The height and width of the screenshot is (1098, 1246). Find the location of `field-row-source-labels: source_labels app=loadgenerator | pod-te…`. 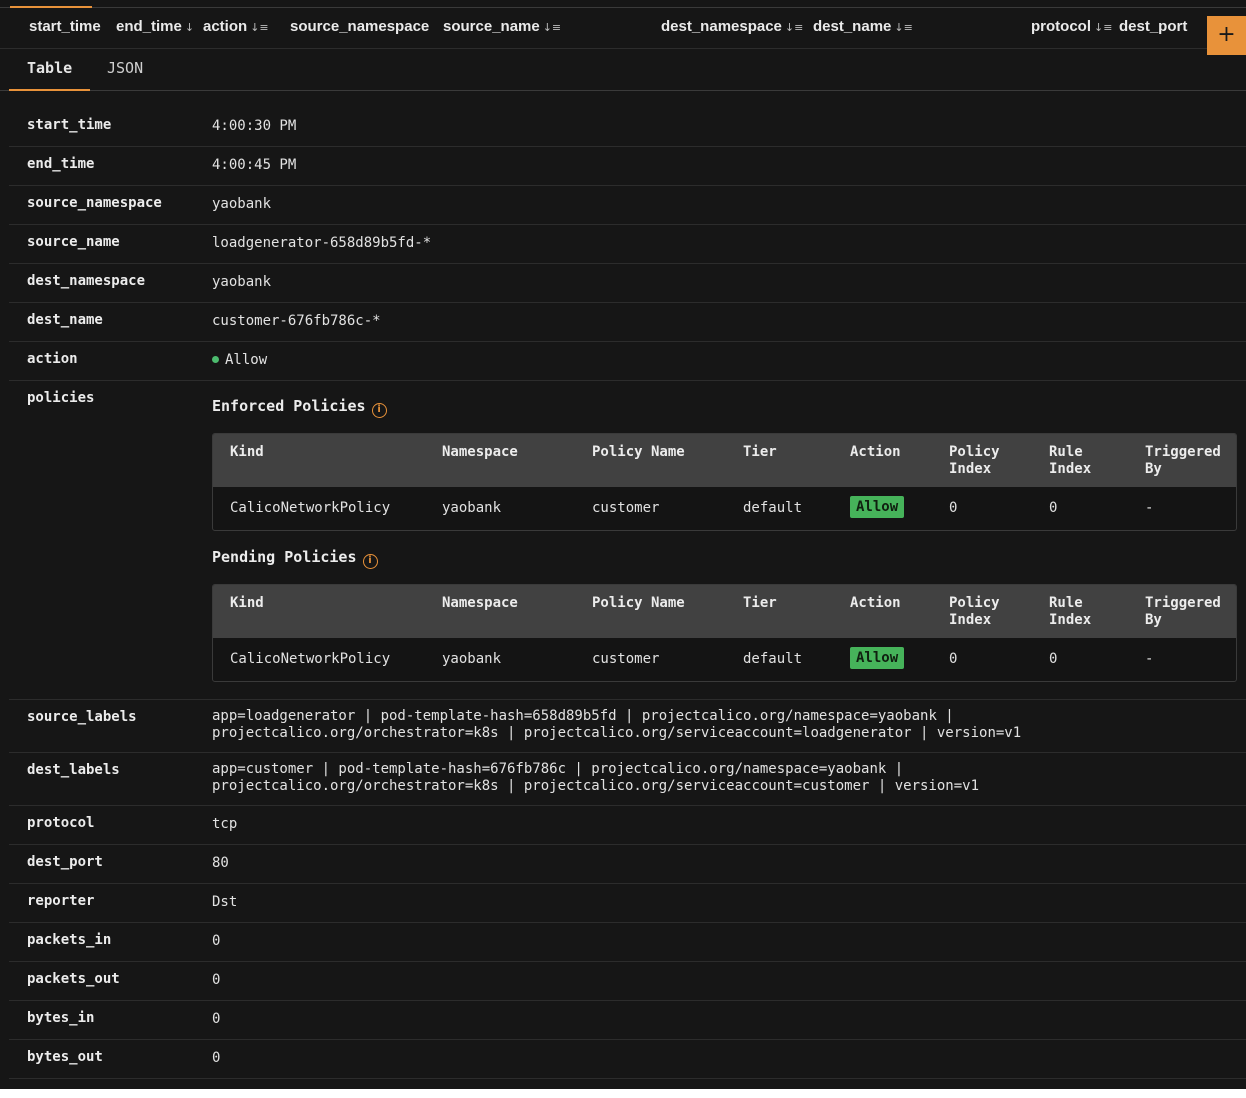

field-row-source-labels: source_labels app=loadgenerator | pod-te… is located at coordinates (627, 726).